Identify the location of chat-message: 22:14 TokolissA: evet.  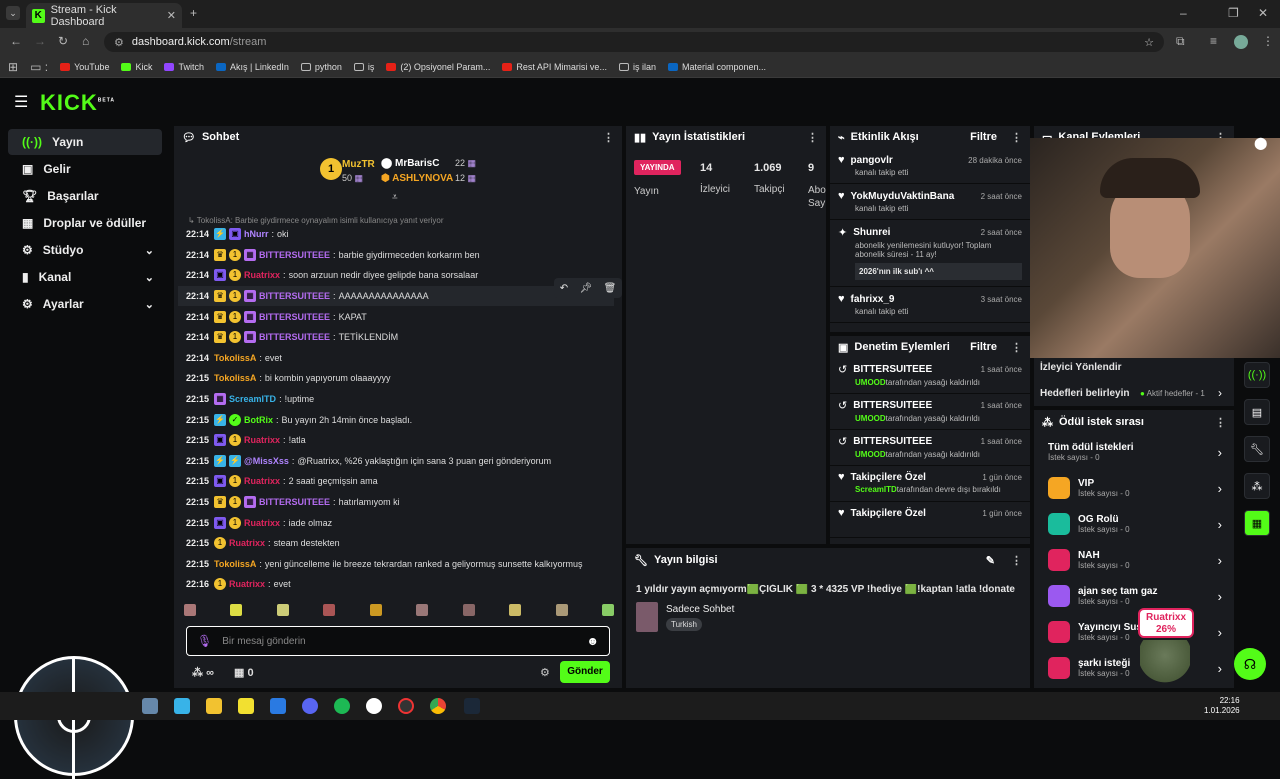
(396, 358).